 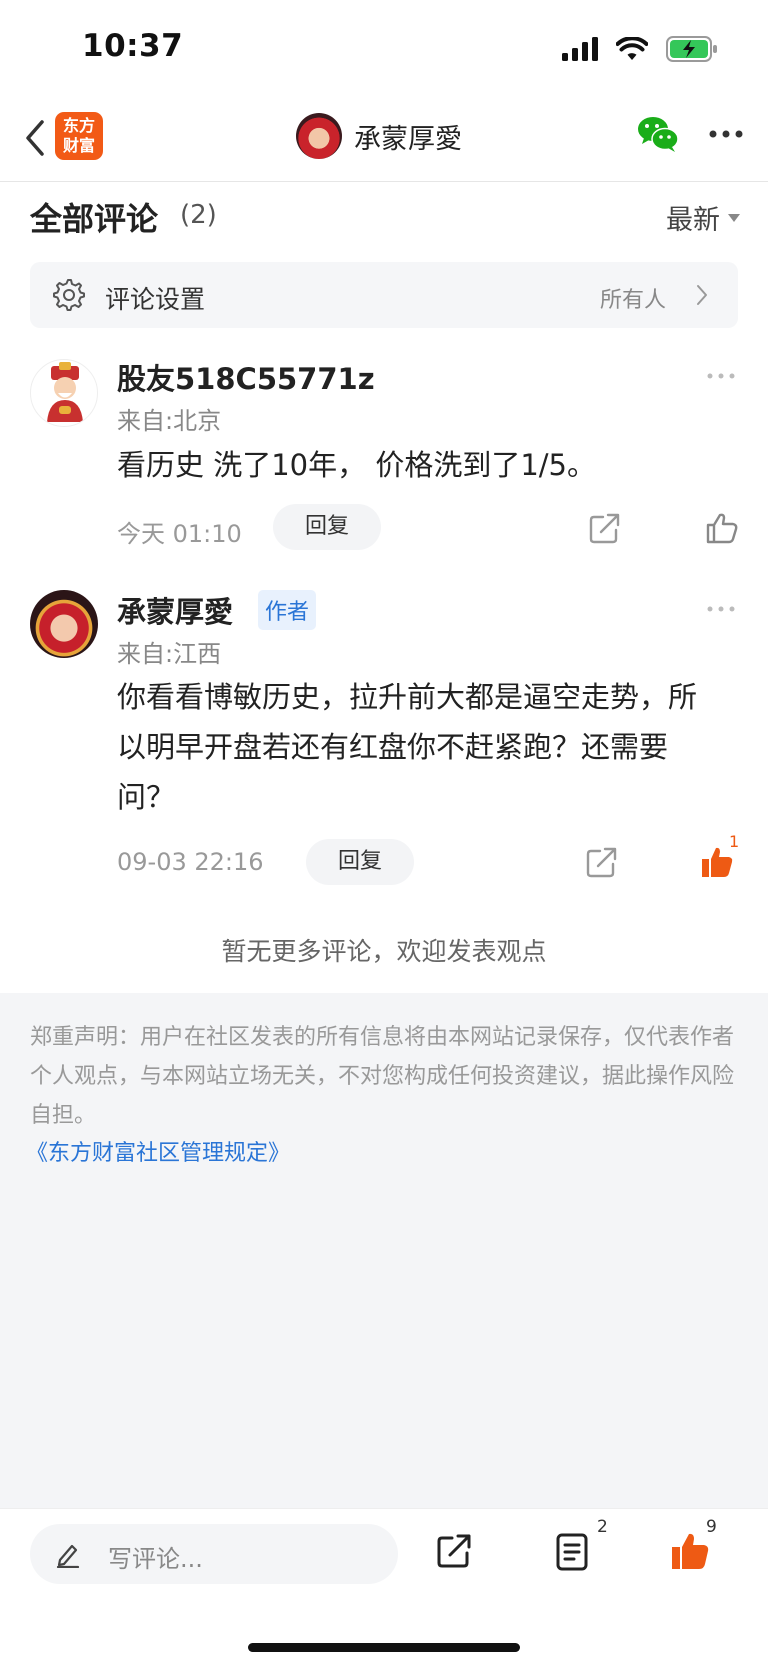 What do you see at coordinates (287, 610) in the screenshot?
I see `author-badge: 作者` at bounding box center [287, 610].